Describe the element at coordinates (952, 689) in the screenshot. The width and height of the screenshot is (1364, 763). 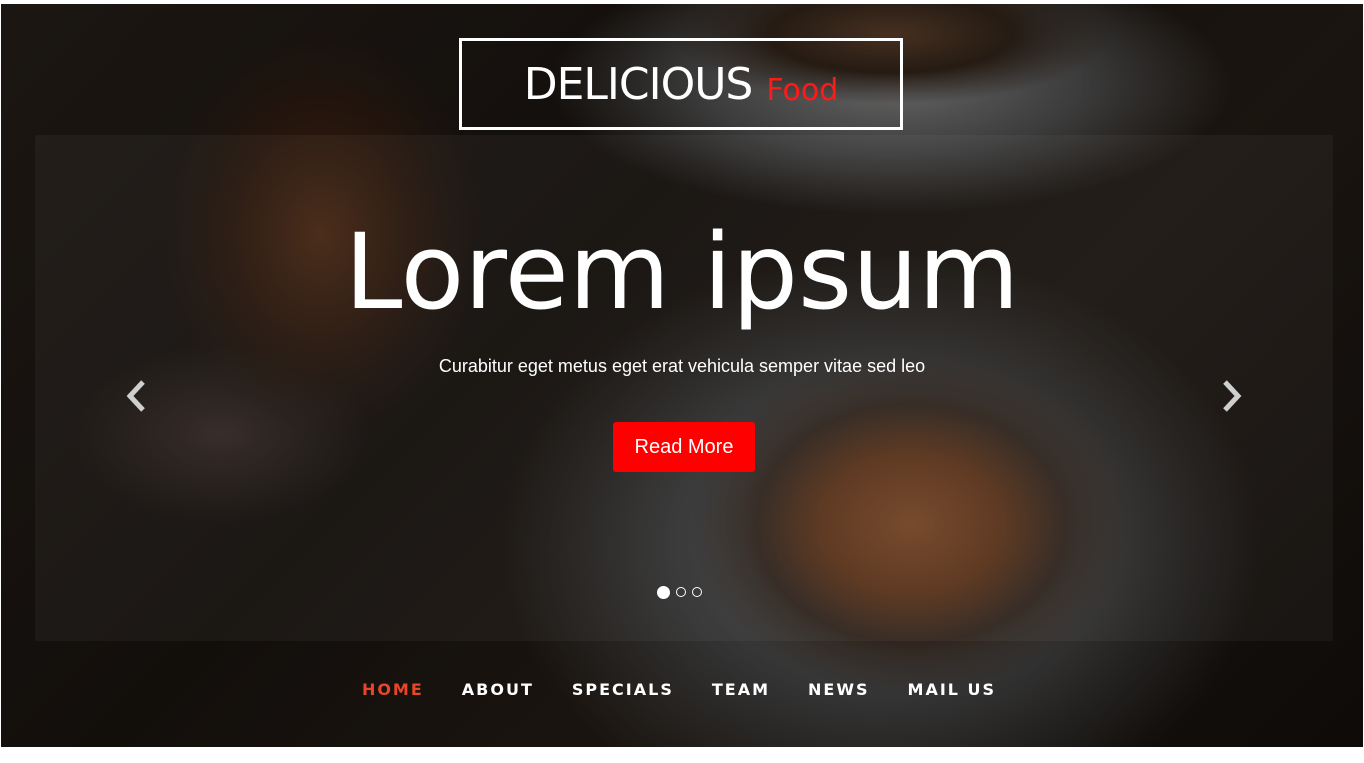
I see `nav-item-mail-us: MAIL US` at that location.